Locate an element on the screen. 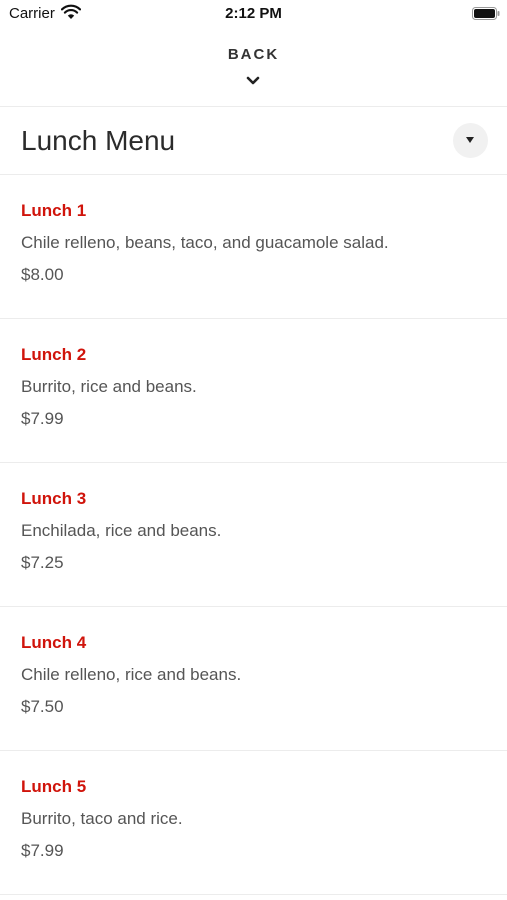  item-price: $7.50 is located at coordinates (42, 706).